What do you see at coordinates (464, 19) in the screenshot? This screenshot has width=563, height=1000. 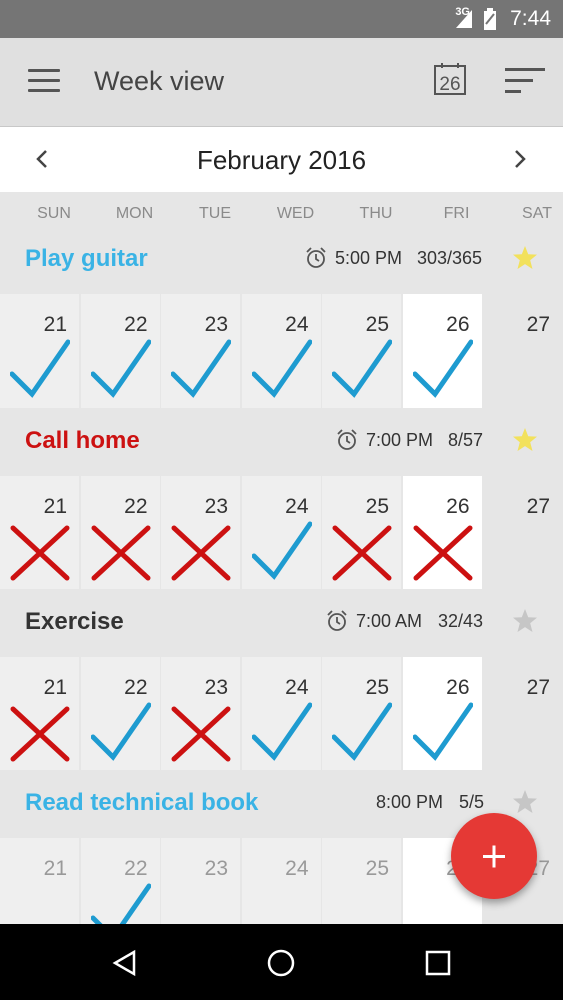 I see `signal-icon` at bounding box center [464, 19].